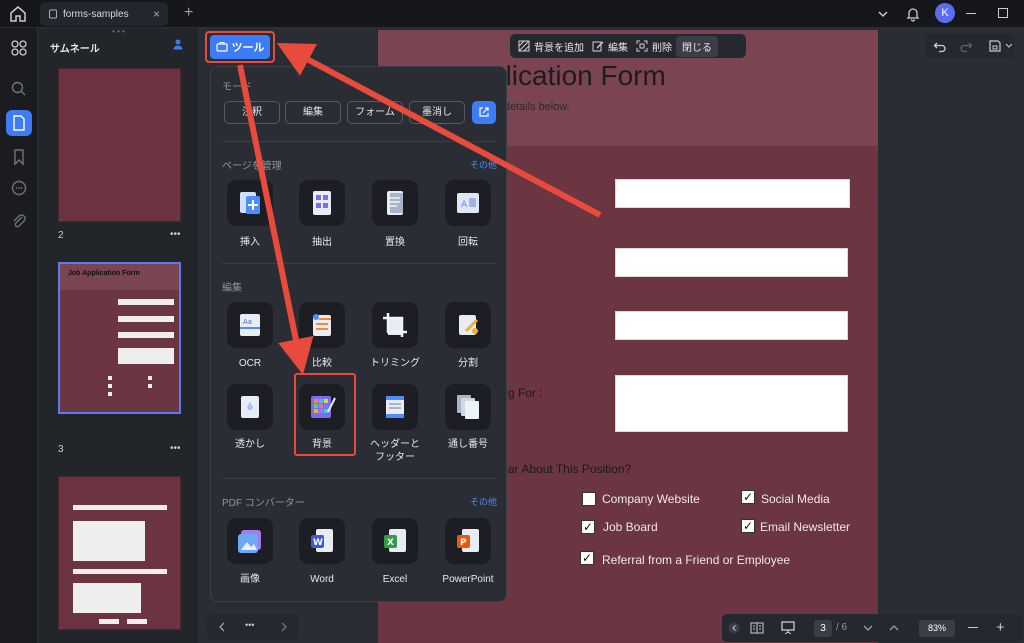  I want to click on avatar: K, so click(945, 13).